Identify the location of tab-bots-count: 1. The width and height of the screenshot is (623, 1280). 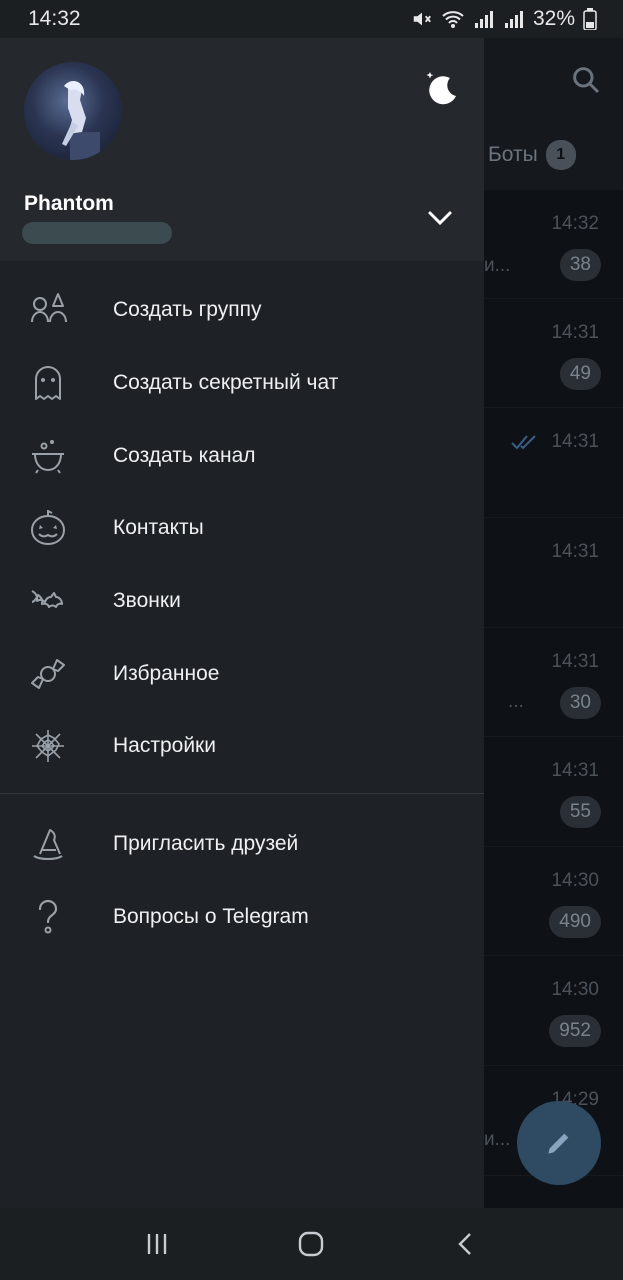
(560, 155).